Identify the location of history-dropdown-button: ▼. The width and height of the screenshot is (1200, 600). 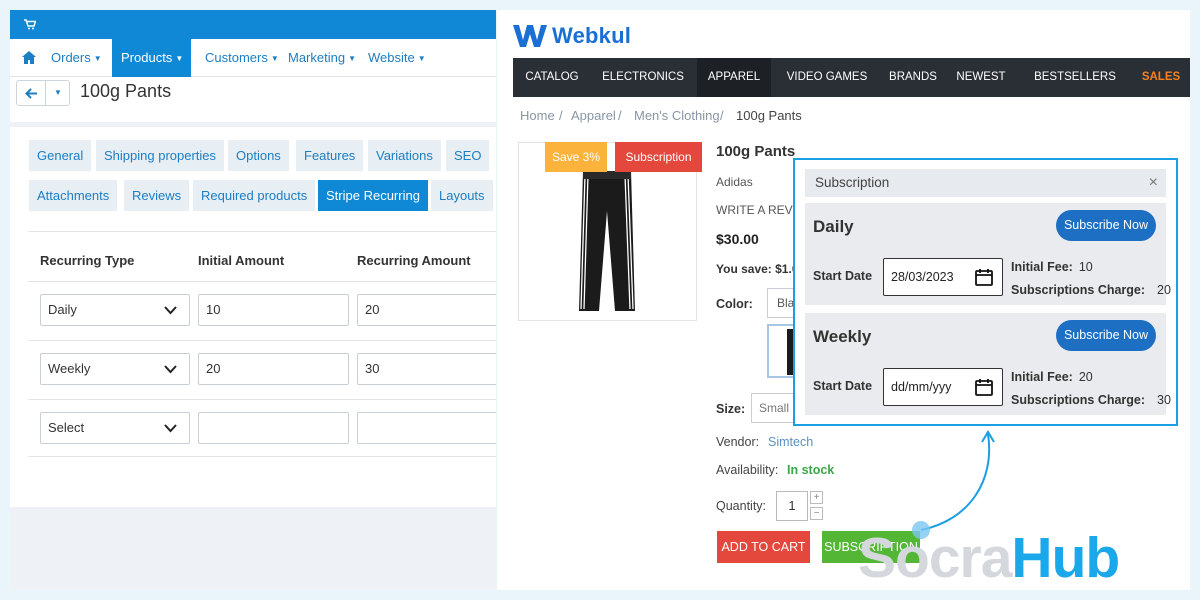
(58, 93).